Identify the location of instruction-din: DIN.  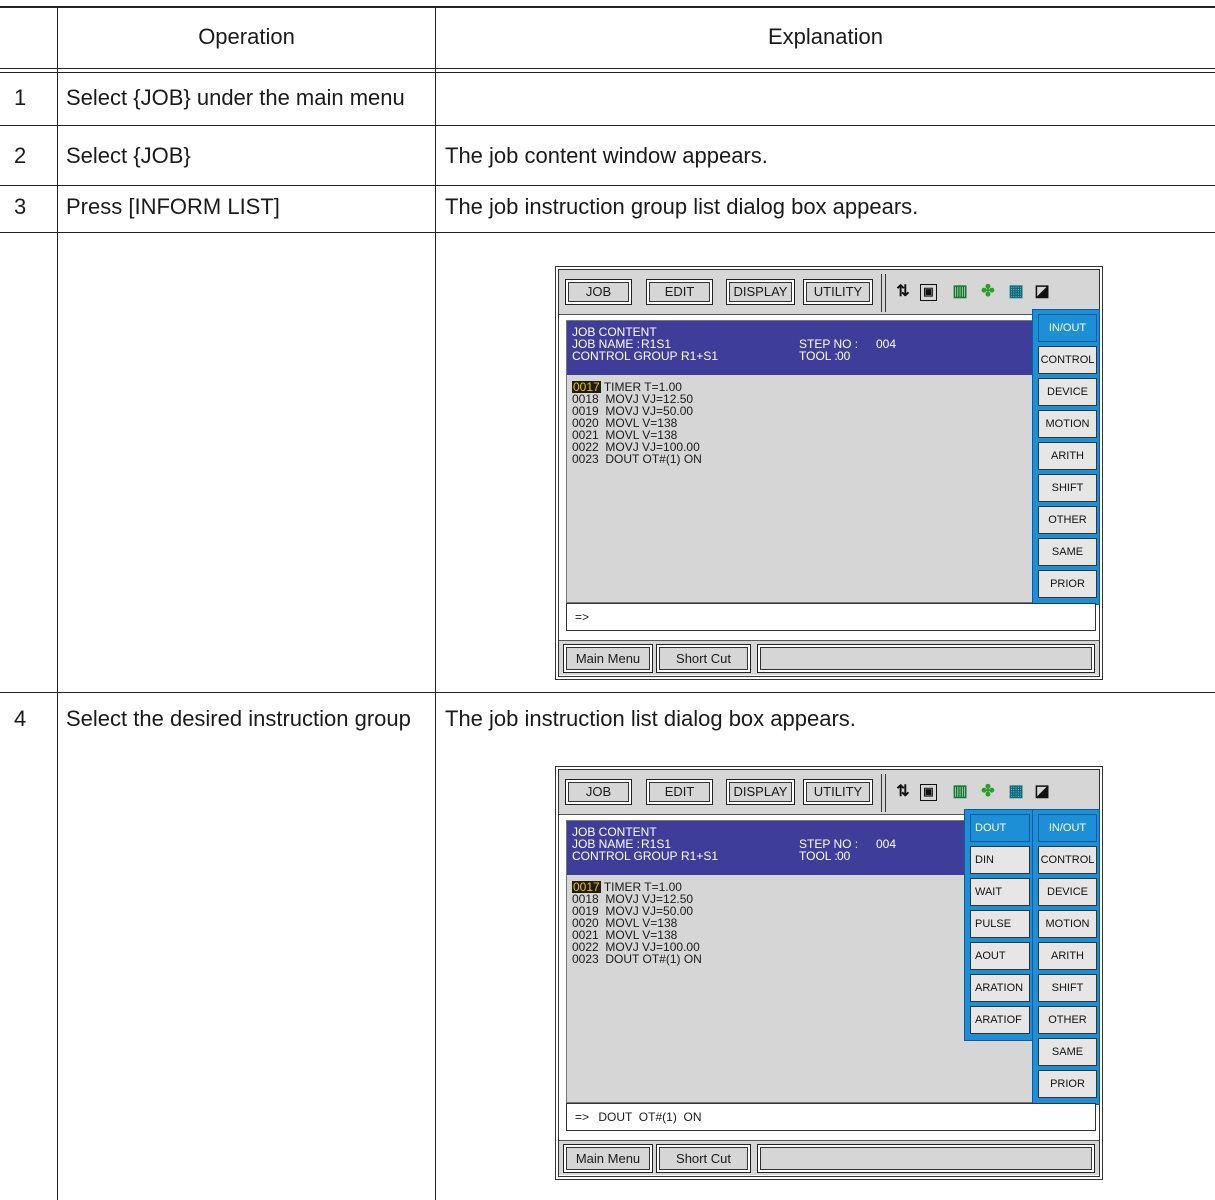
(1000, 860).